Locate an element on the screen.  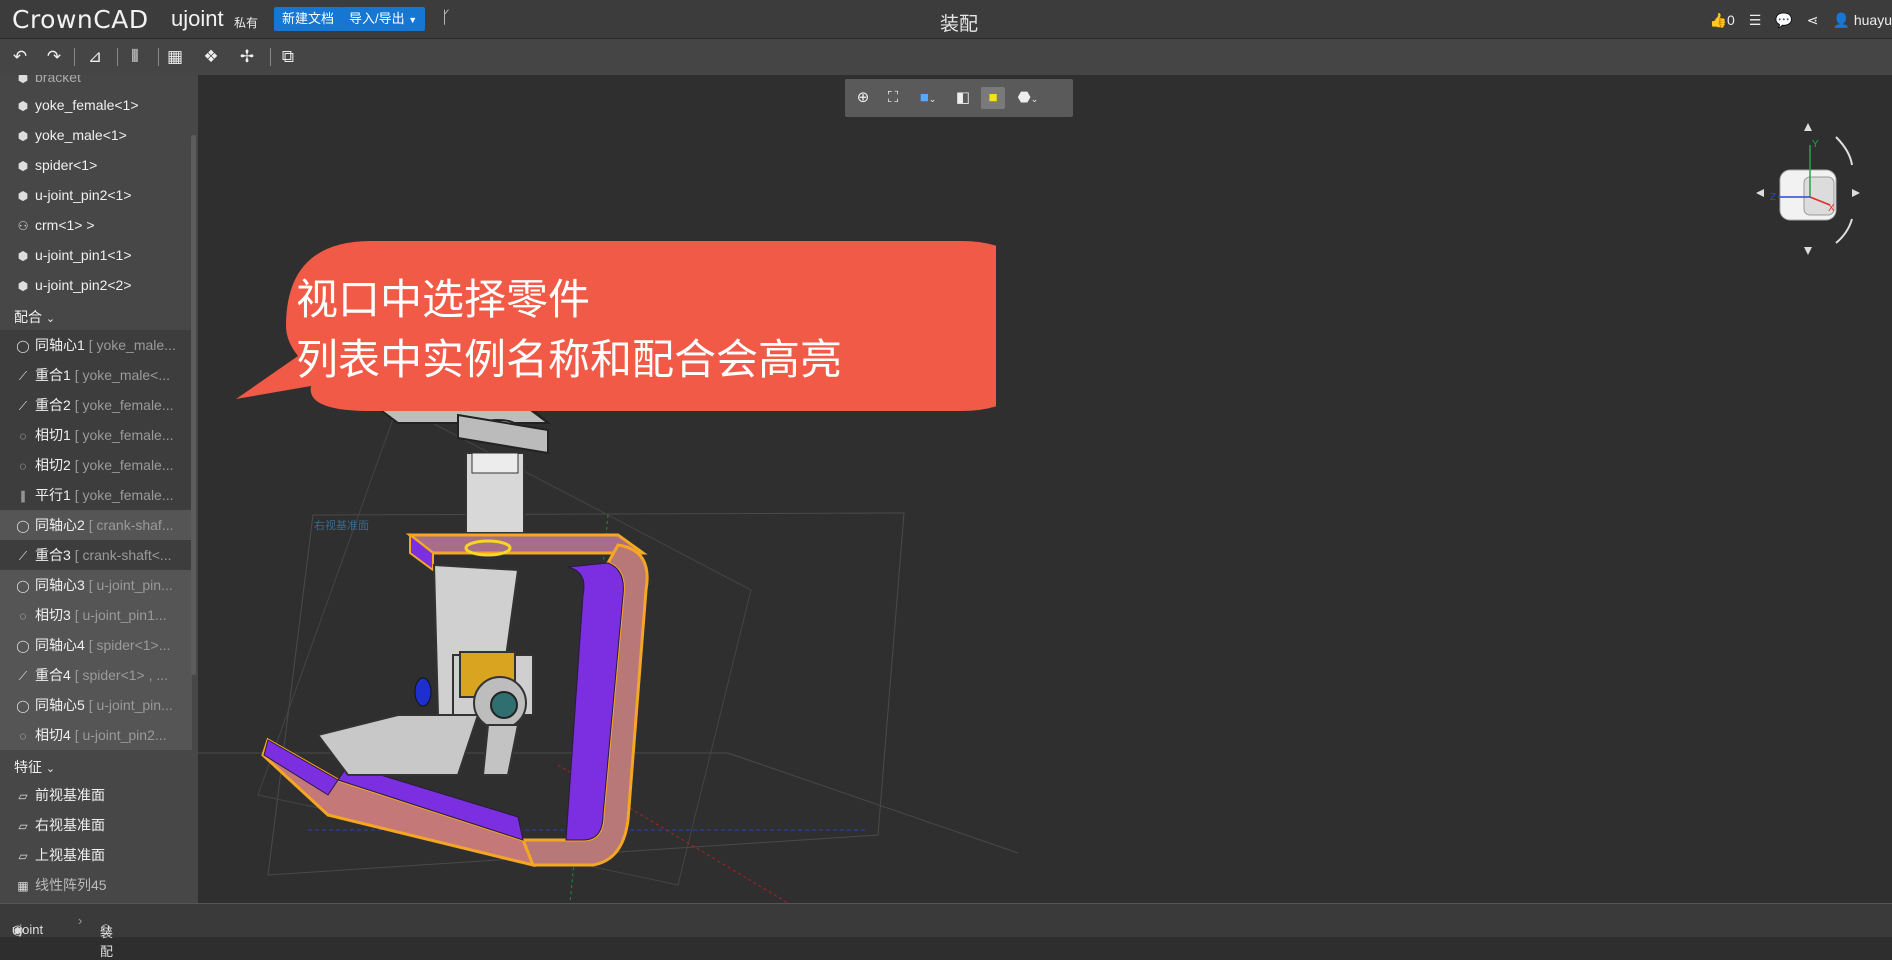
callout-text: 视口中选择零件 列表中实例名称和配合会高亮 is located at coordinates (569, 330).